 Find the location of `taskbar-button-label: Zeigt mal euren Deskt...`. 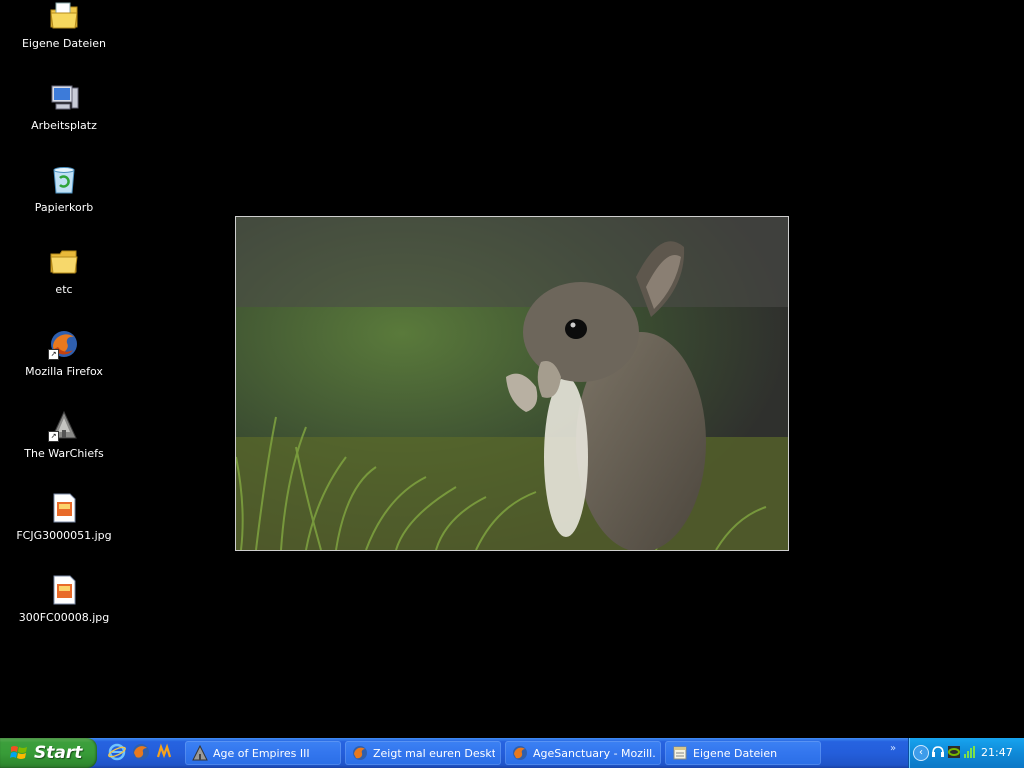

taskbar-button-label: Zeigt mal euren Deskt... is located at coordinates (434, 753).